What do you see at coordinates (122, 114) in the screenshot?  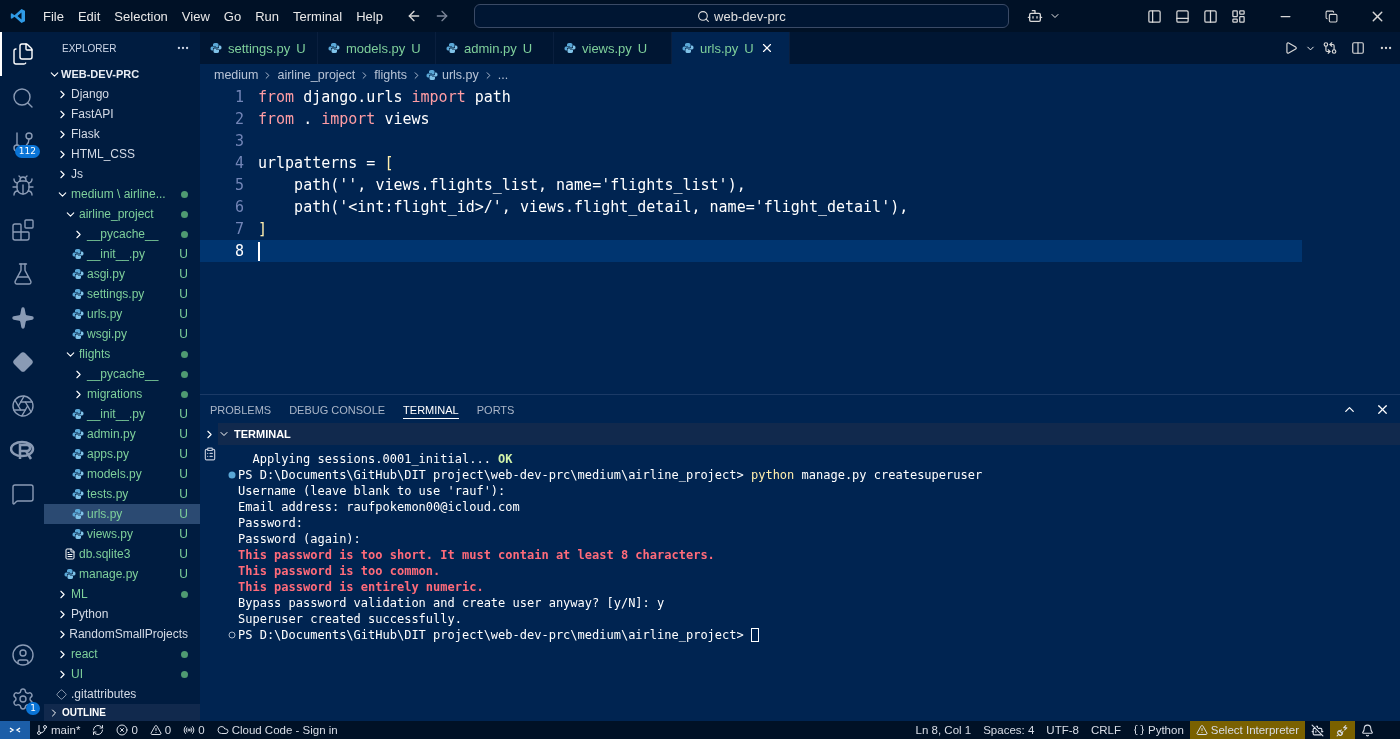 I see `folder-tree-item: FastAPI` at bounding box center [122, 114].